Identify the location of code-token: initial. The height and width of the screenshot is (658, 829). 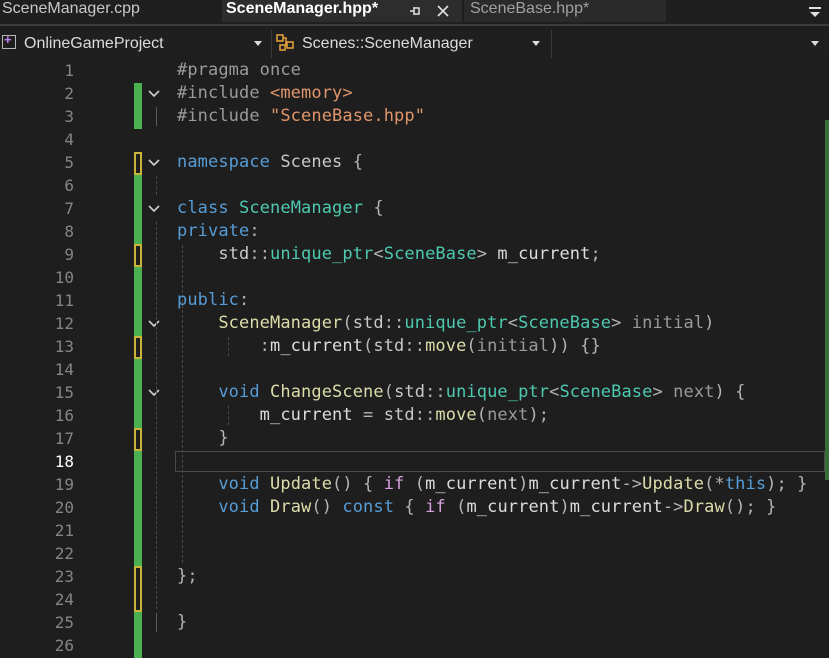
(513, 346).